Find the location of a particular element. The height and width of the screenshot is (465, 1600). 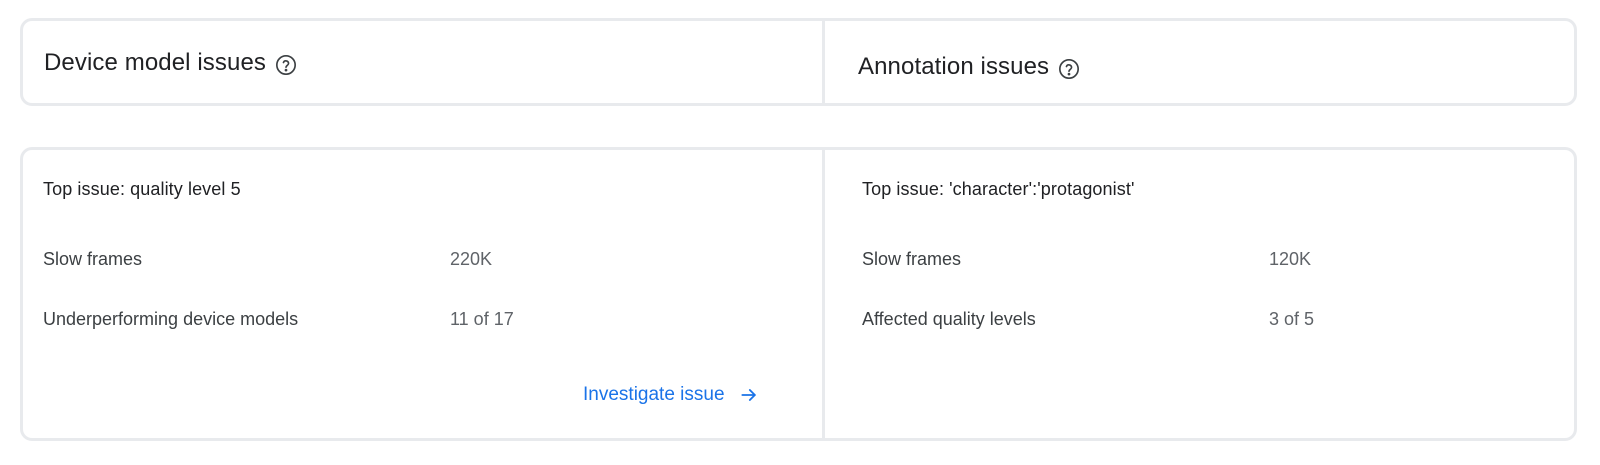

device-model-issues-title: Device model issues is located at coordinates (155, 62).